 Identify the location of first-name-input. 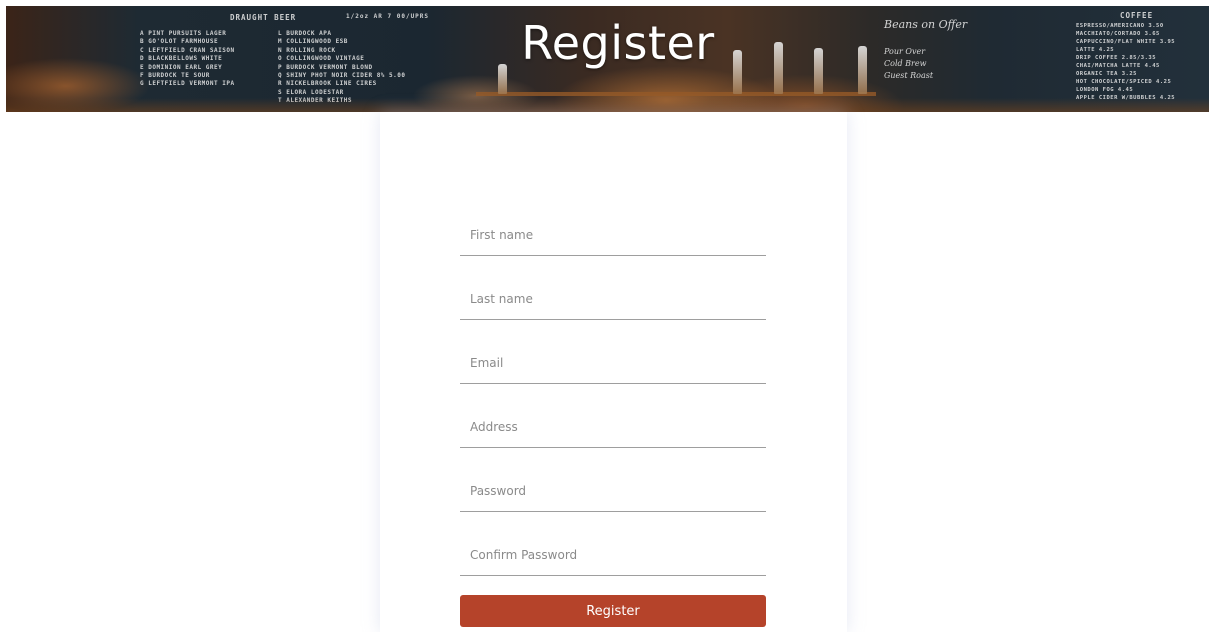
(613, 235).